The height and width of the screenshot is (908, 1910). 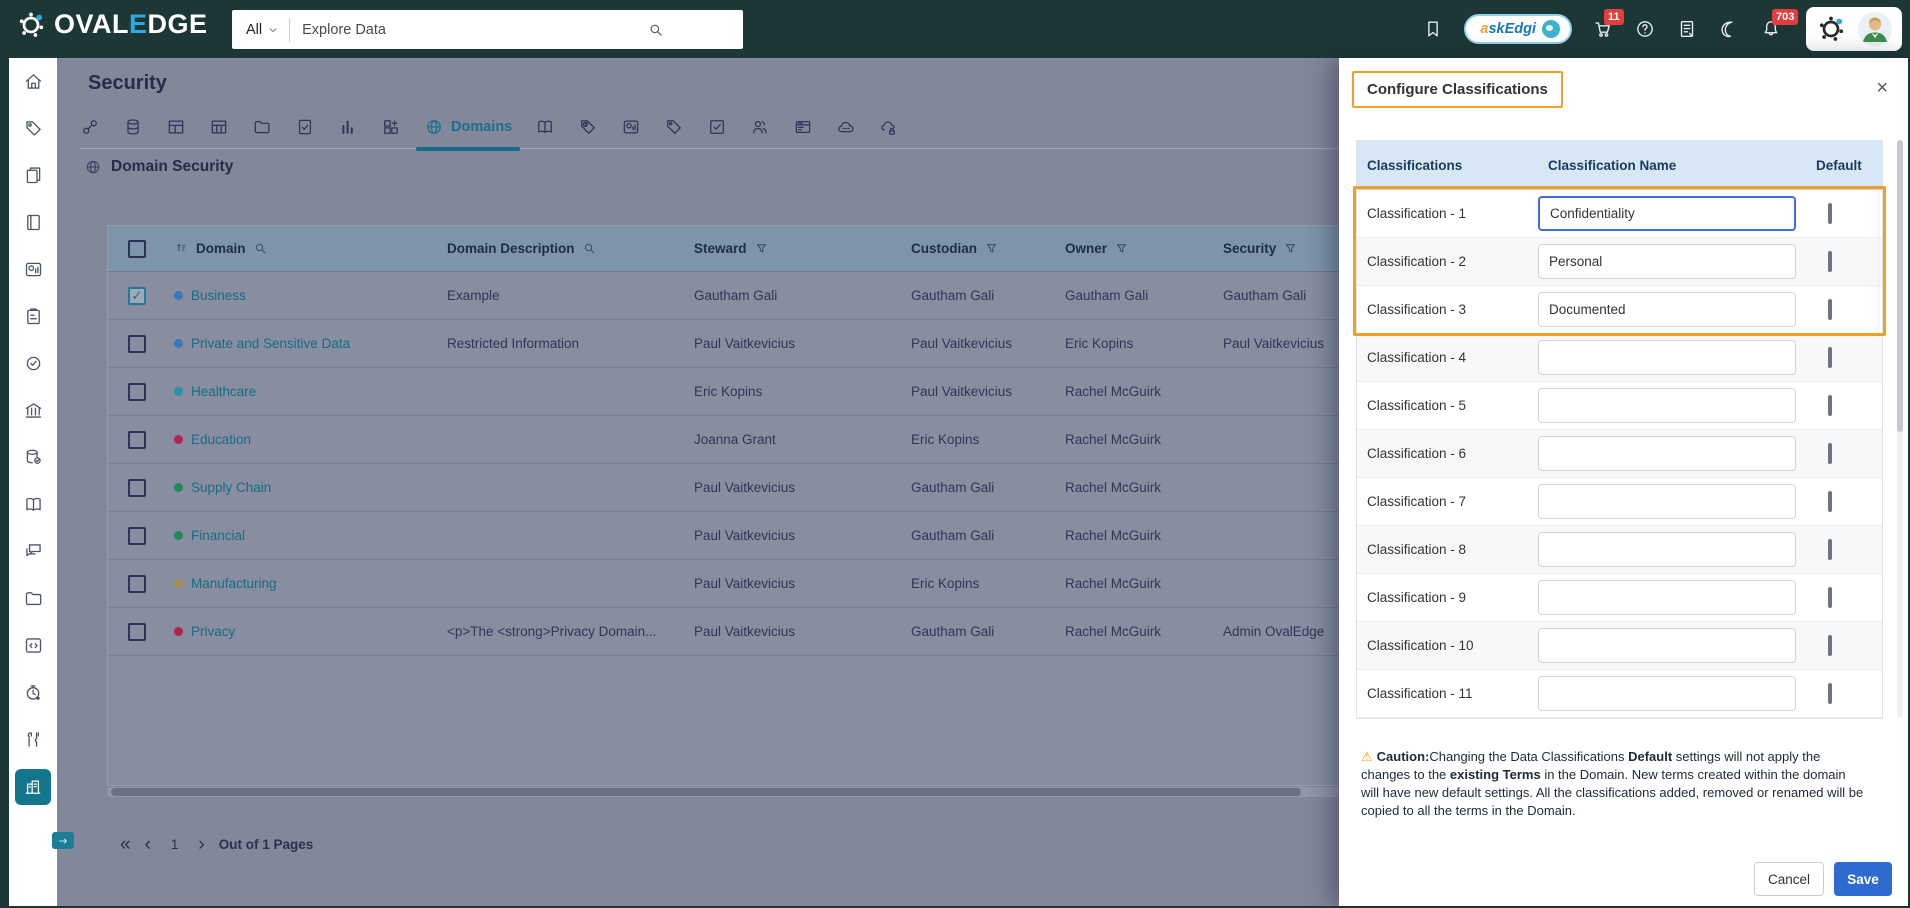 I want to click on sidebar-expand-button, so click(x=63, y=840).